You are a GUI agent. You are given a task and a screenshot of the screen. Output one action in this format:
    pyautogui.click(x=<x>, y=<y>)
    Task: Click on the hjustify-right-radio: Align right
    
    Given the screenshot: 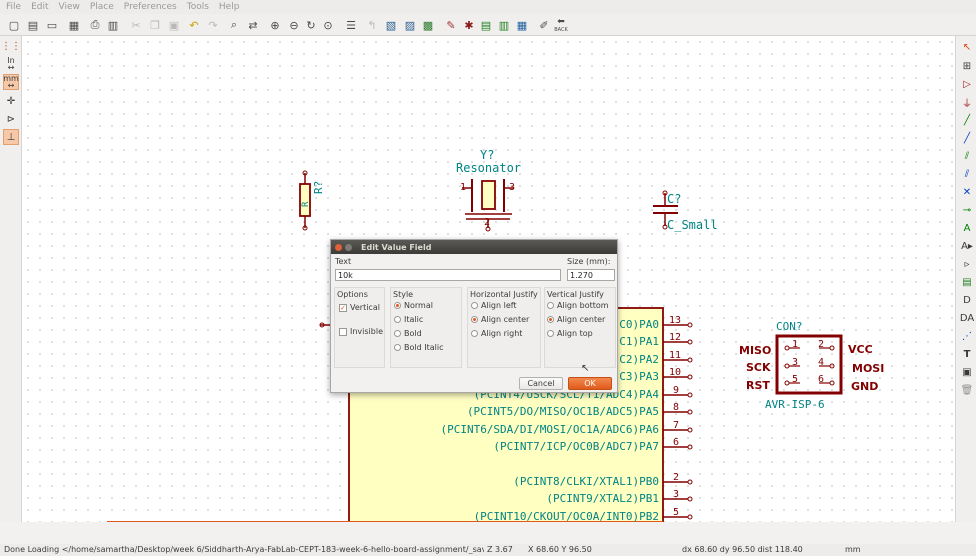 What is the action you would take?
    pyautogui.click(x=496, y=333)
    